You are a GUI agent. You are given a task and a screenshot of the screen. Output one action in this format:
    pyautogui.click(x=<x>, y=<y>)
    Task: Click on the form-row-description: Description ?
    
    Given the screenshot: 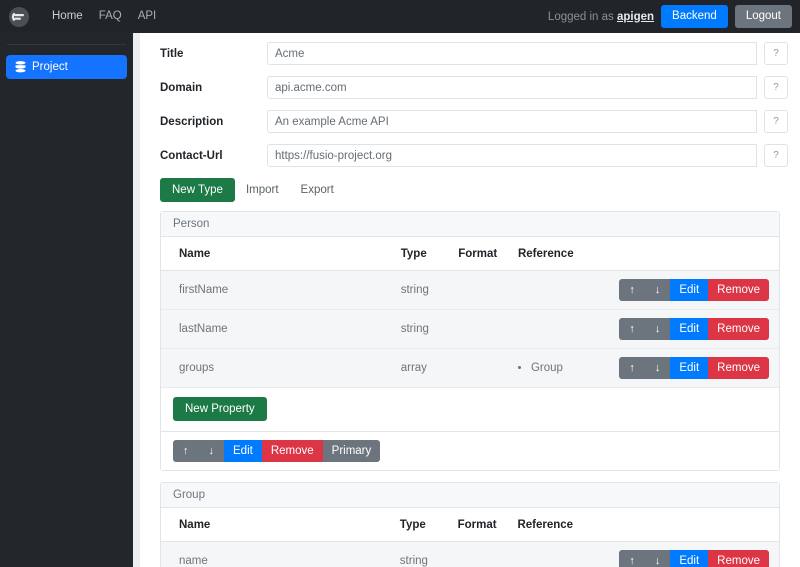 What is the action you would take?
    pyautogui.click(x=470, y=121)
    